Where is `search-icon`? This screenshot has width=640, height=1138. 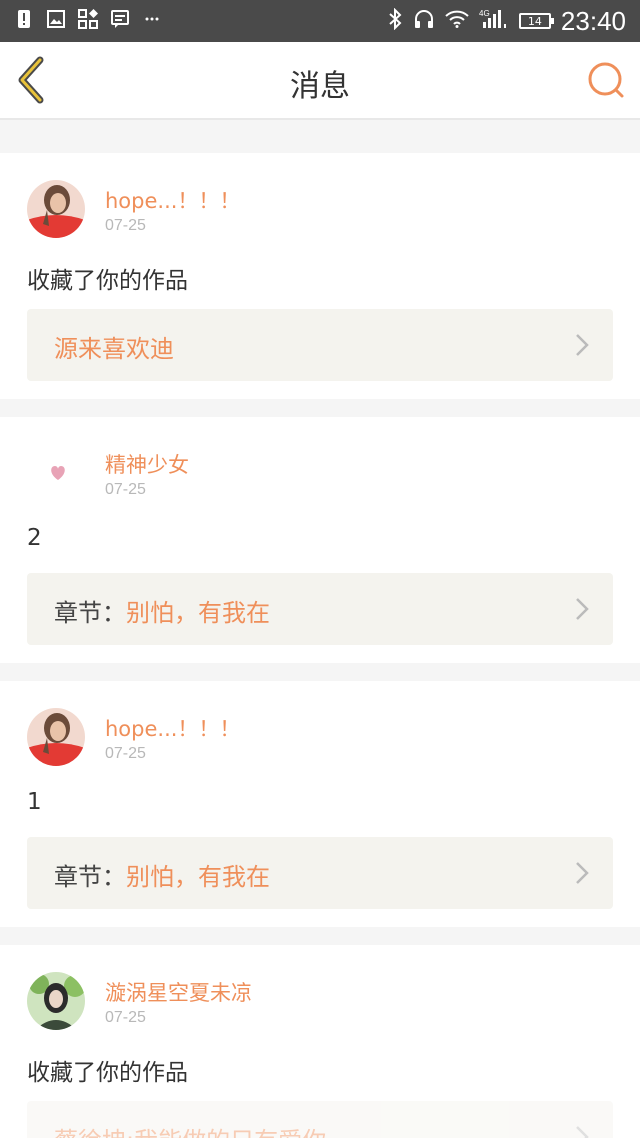
search-icon is located at coordinates (606, 80).